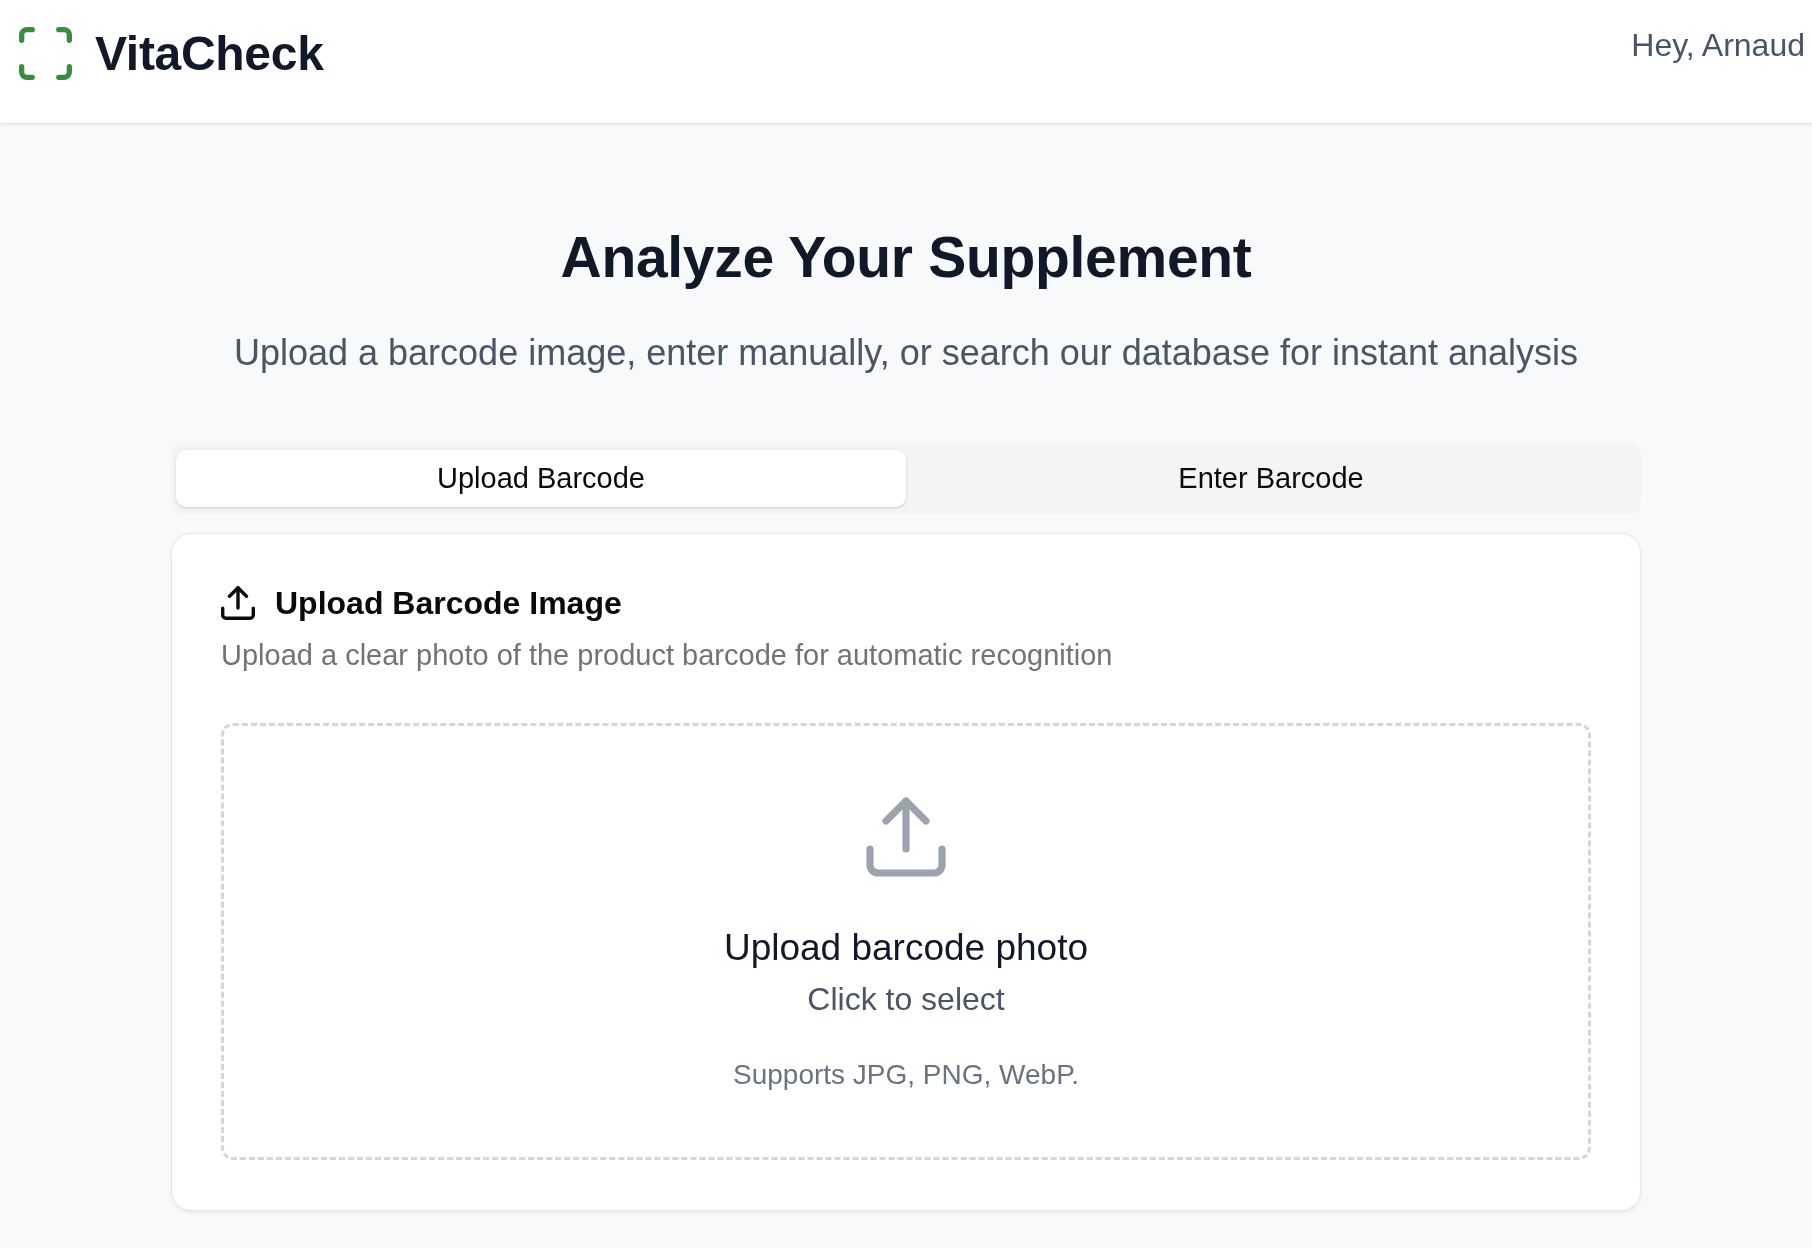 This screenshot has width=1812, height=1248. Describe the element at coordinates (667, 655) in the screenshot. I see `card-description: Upload a clear photo of the product barcode for automatic recognition` at that location.